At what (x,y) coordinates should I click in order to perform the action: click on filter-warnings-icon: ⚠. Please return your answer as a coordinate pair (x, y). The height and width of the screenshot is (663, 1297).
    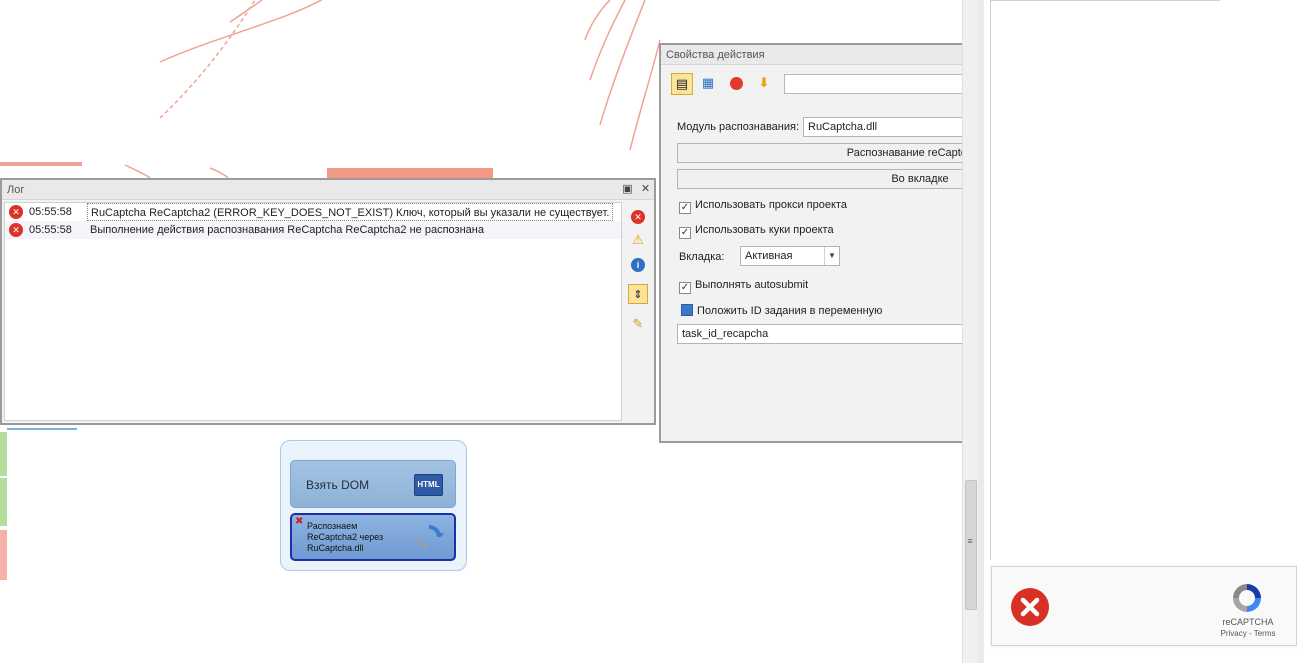
    Looking at the image, I should click on (638, 240).